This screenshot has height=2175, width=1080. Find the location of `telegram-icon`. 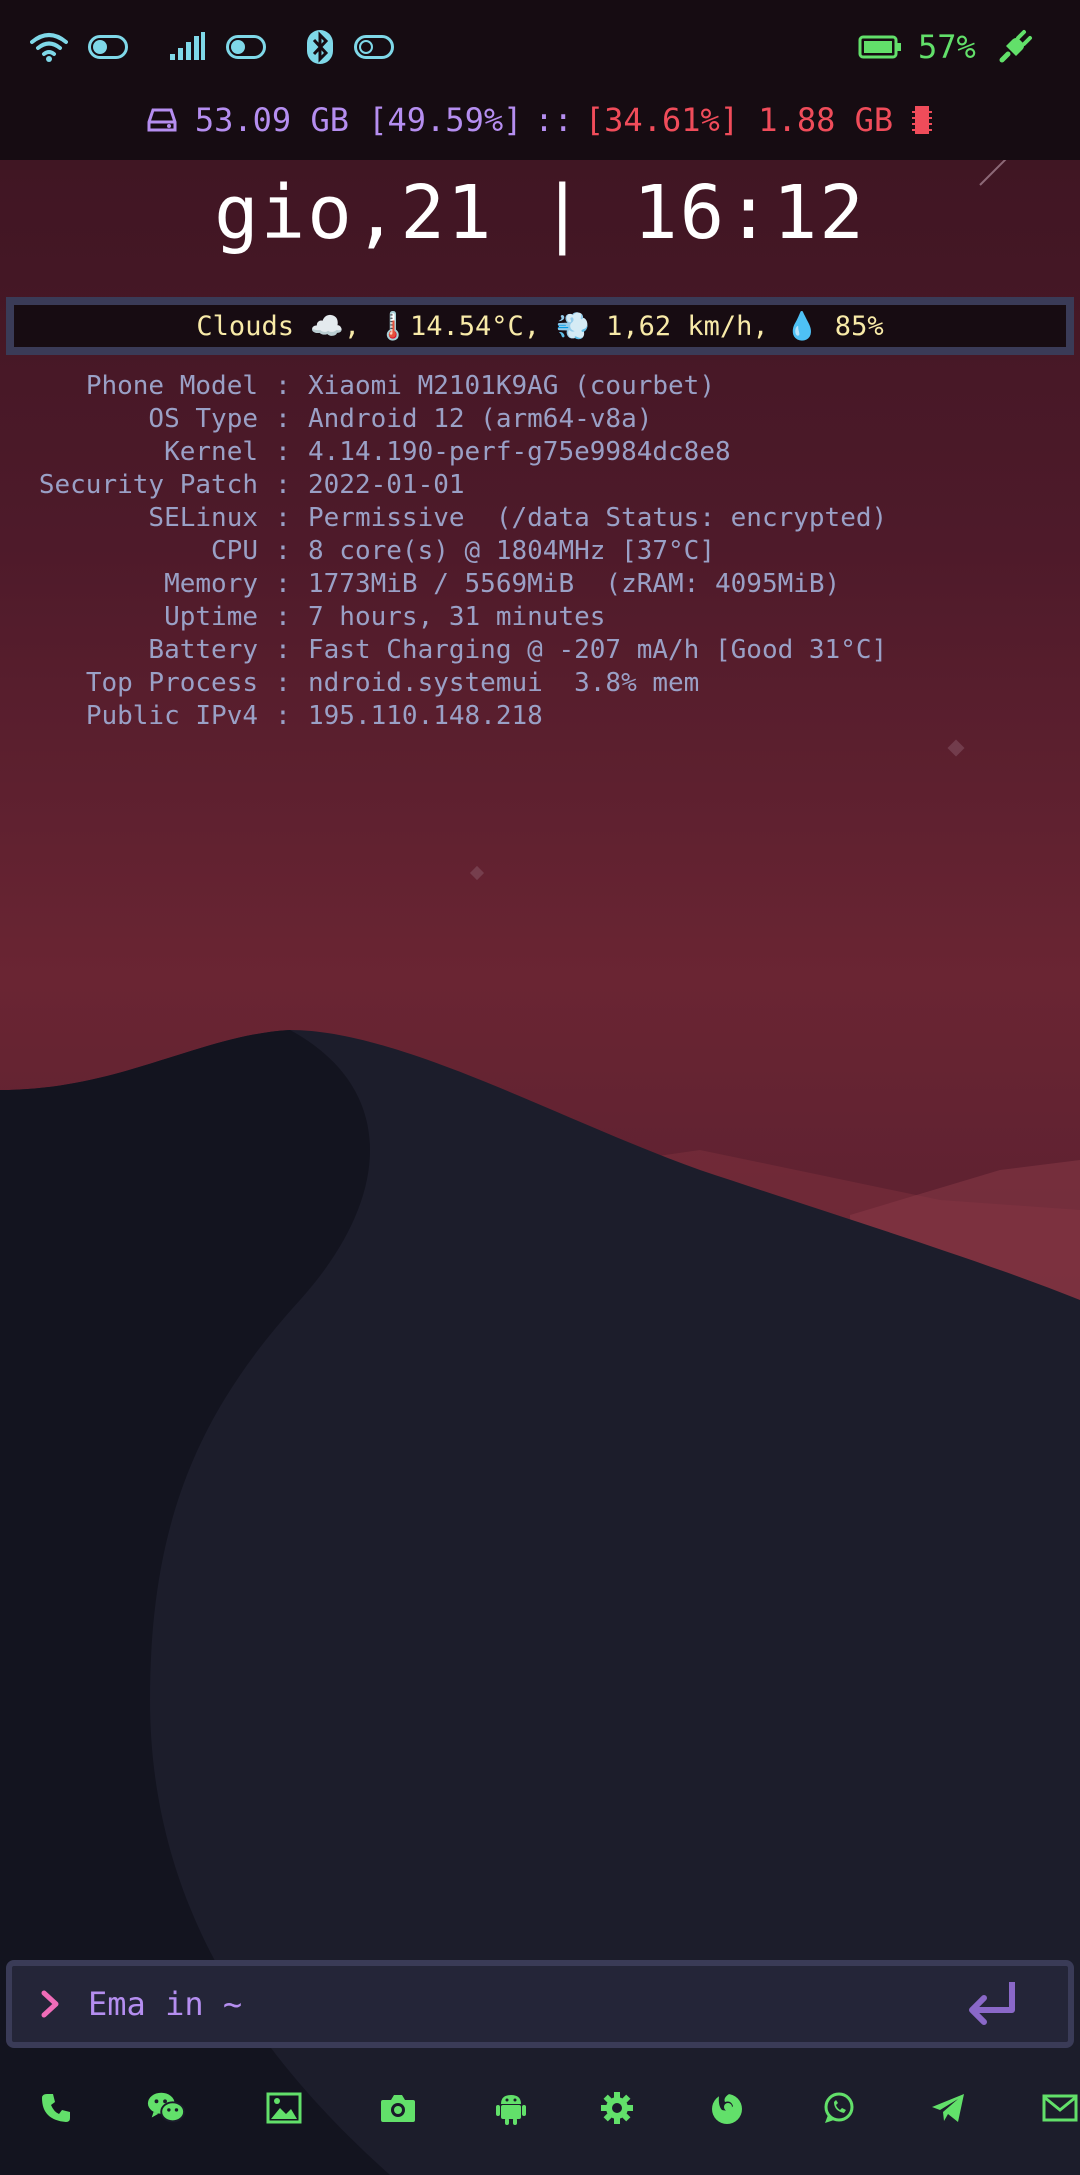

telegram-icon is located at coordinates (948, 2108).